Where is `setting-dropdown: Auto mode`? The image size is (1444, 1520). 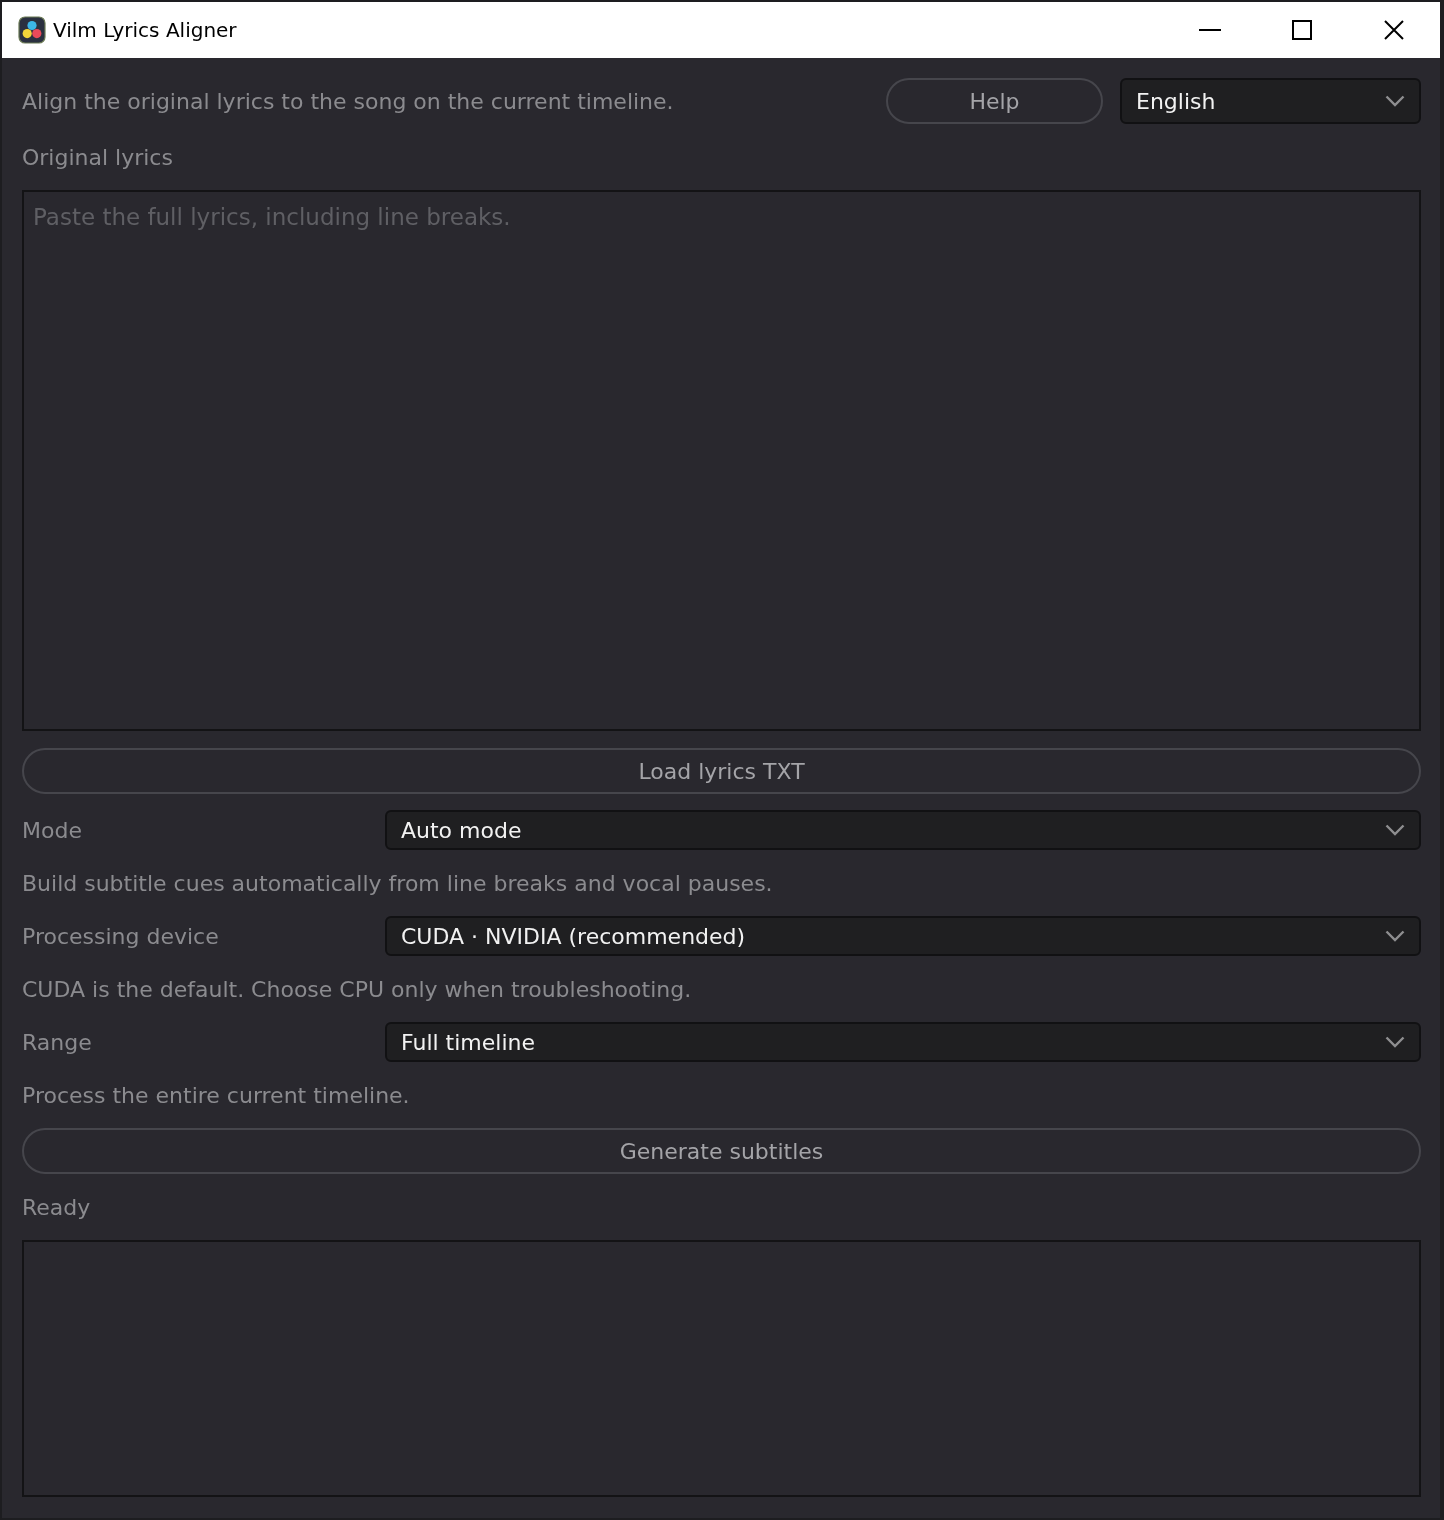
setting-dropdown: Auto mode is located at coordinates (903, 830).